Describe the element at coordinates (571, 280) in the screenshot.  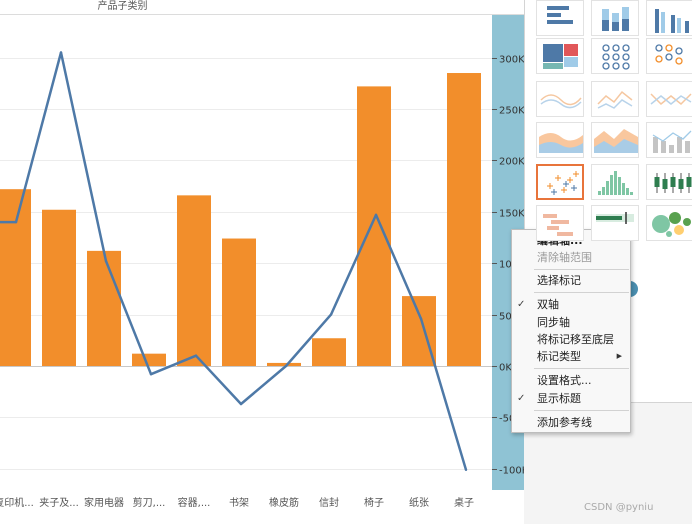
I see `menu-item-select-marks: 选择标记` at that location.